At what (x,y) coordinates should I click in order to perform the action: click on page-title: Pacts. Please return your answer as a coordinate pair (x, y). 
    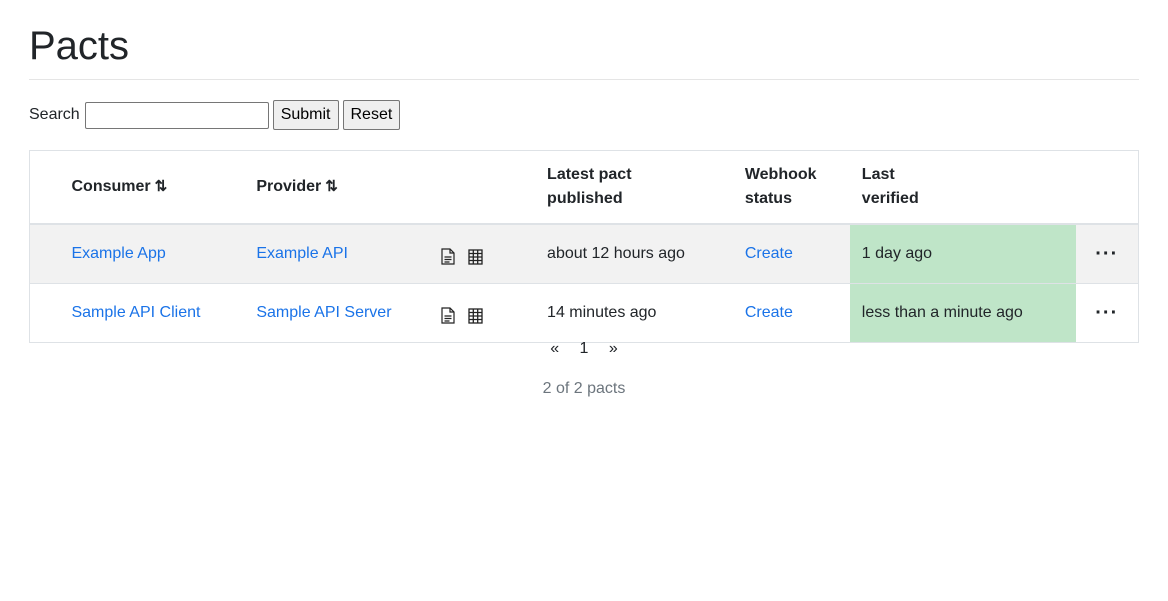
    Looking at the image, I should click on (79, 46).